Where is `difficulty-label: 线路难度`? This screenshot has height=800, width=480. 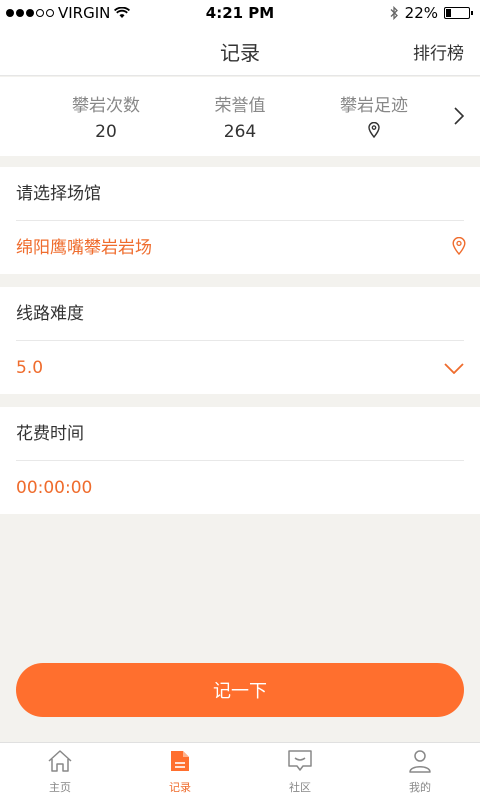 difficulty-label: 线路难度 is located at coordinates (240, 314).